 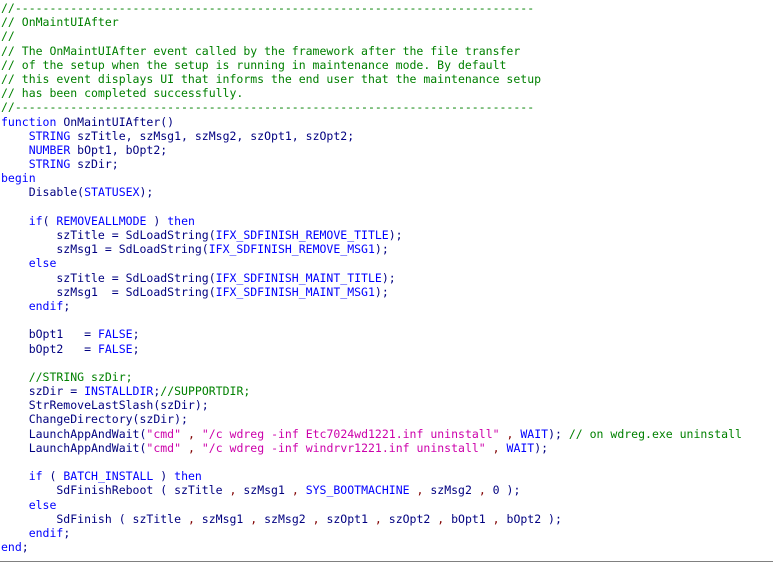 What do you see at coordinates (43, 391) in the screenshot?
I see `token-plain: szDir =` at bounding box center [43, 391].